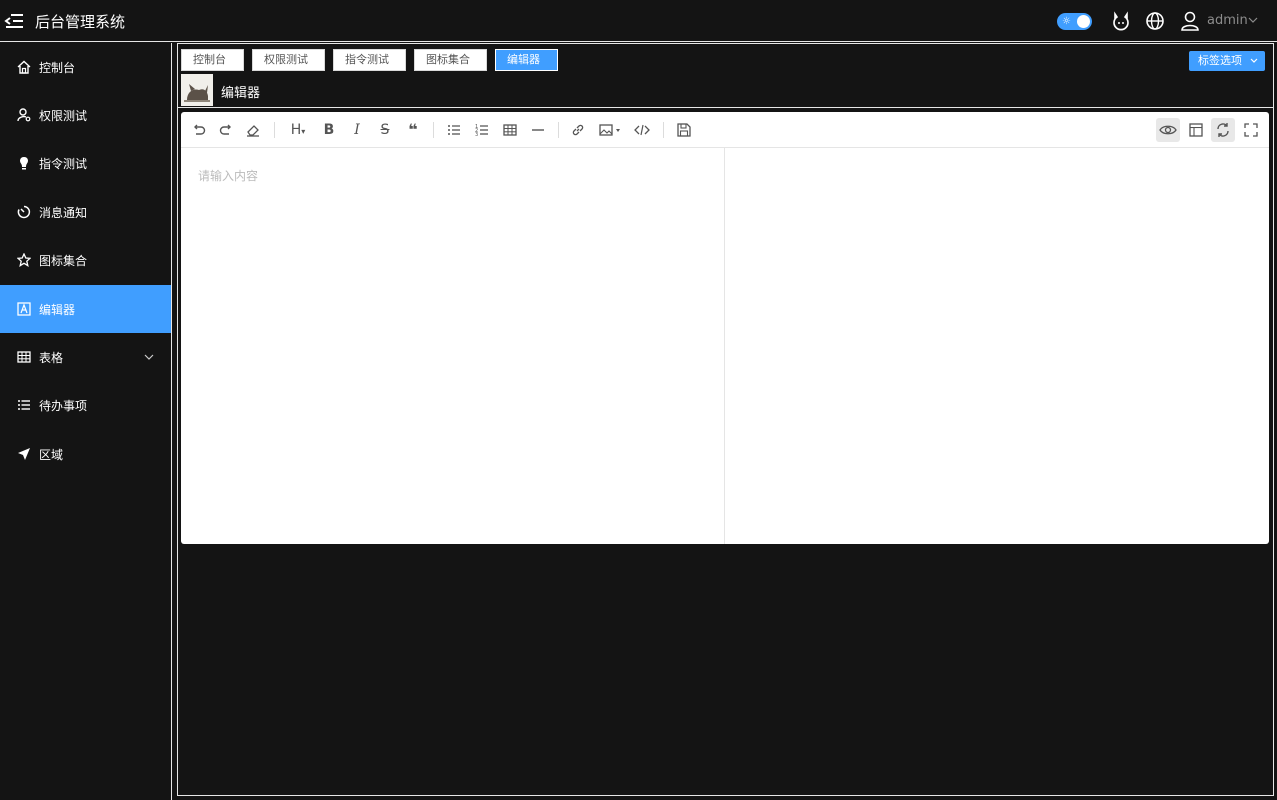  Describe the element at coordinates (725, 107) in the screenshot. I see `divider` at that location.